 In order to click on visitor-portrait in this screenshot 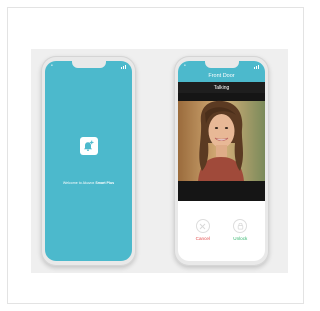, I will do `click(221, 147)`.